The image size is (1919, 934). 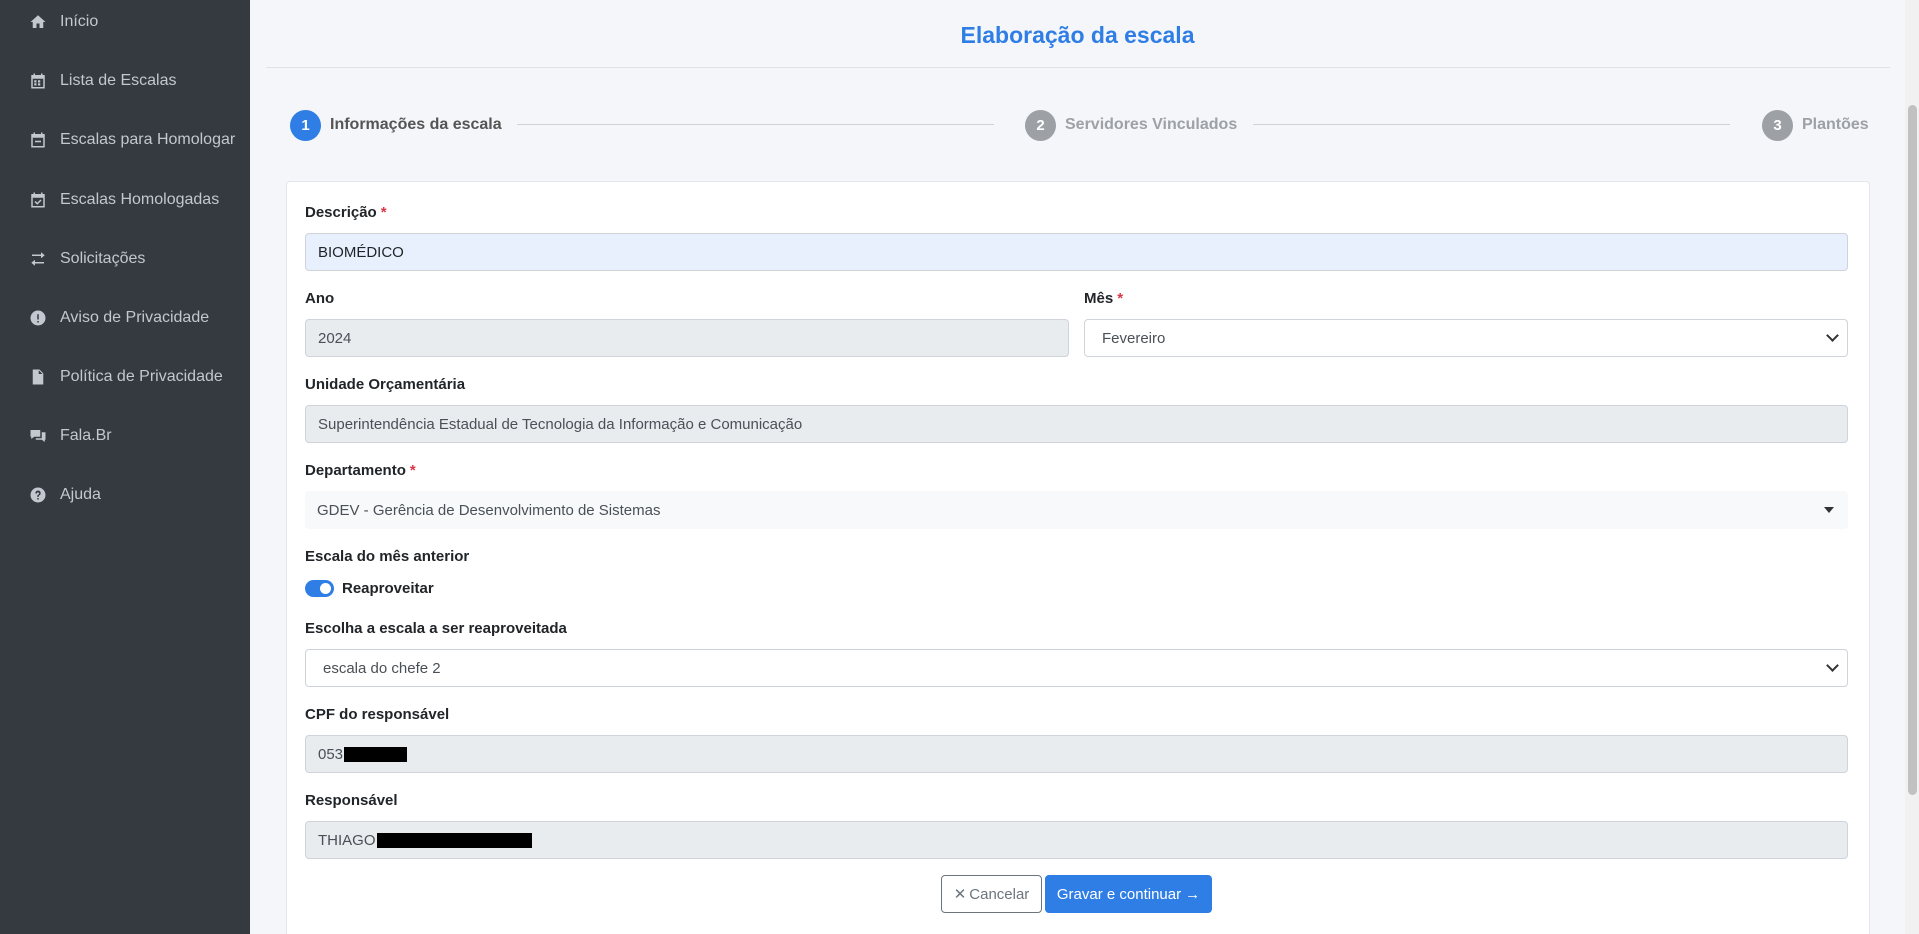 What do you see at coordinates (1076, 840) in the screenshot?
I see `responsavel-input: THIAGO` at bounding box center [1076, 840].